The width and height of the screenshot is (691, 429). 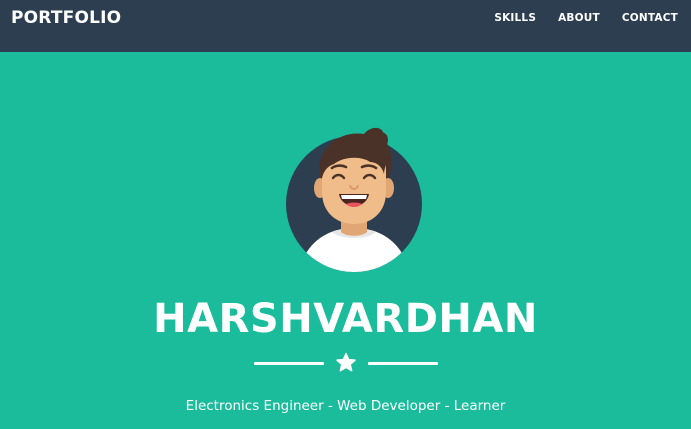 I want to click on divider-line-right, so click(x=402, y=363).